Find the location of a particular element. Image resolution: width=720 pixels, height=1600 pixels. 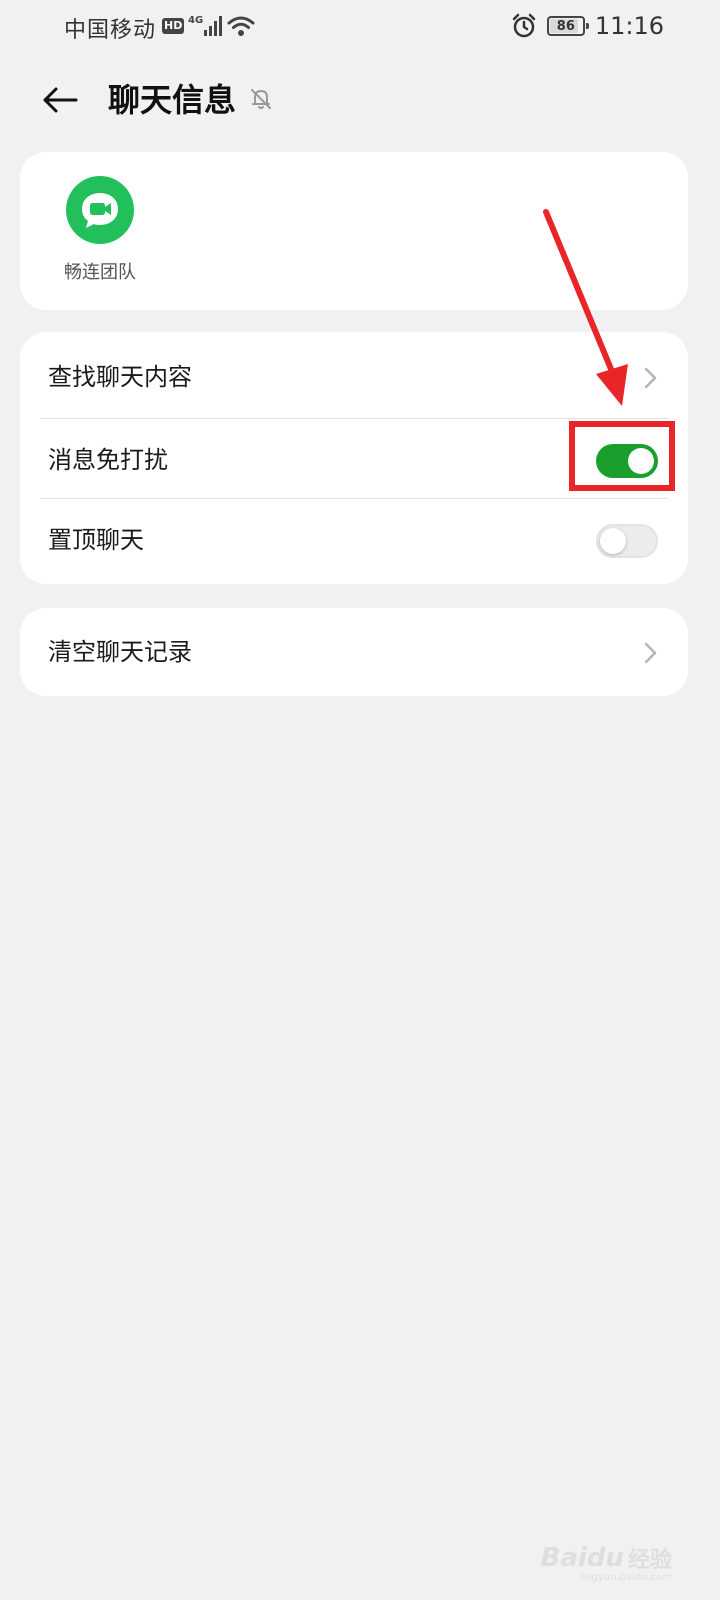

muted-bell-icon is located at coordinates (261, 99).